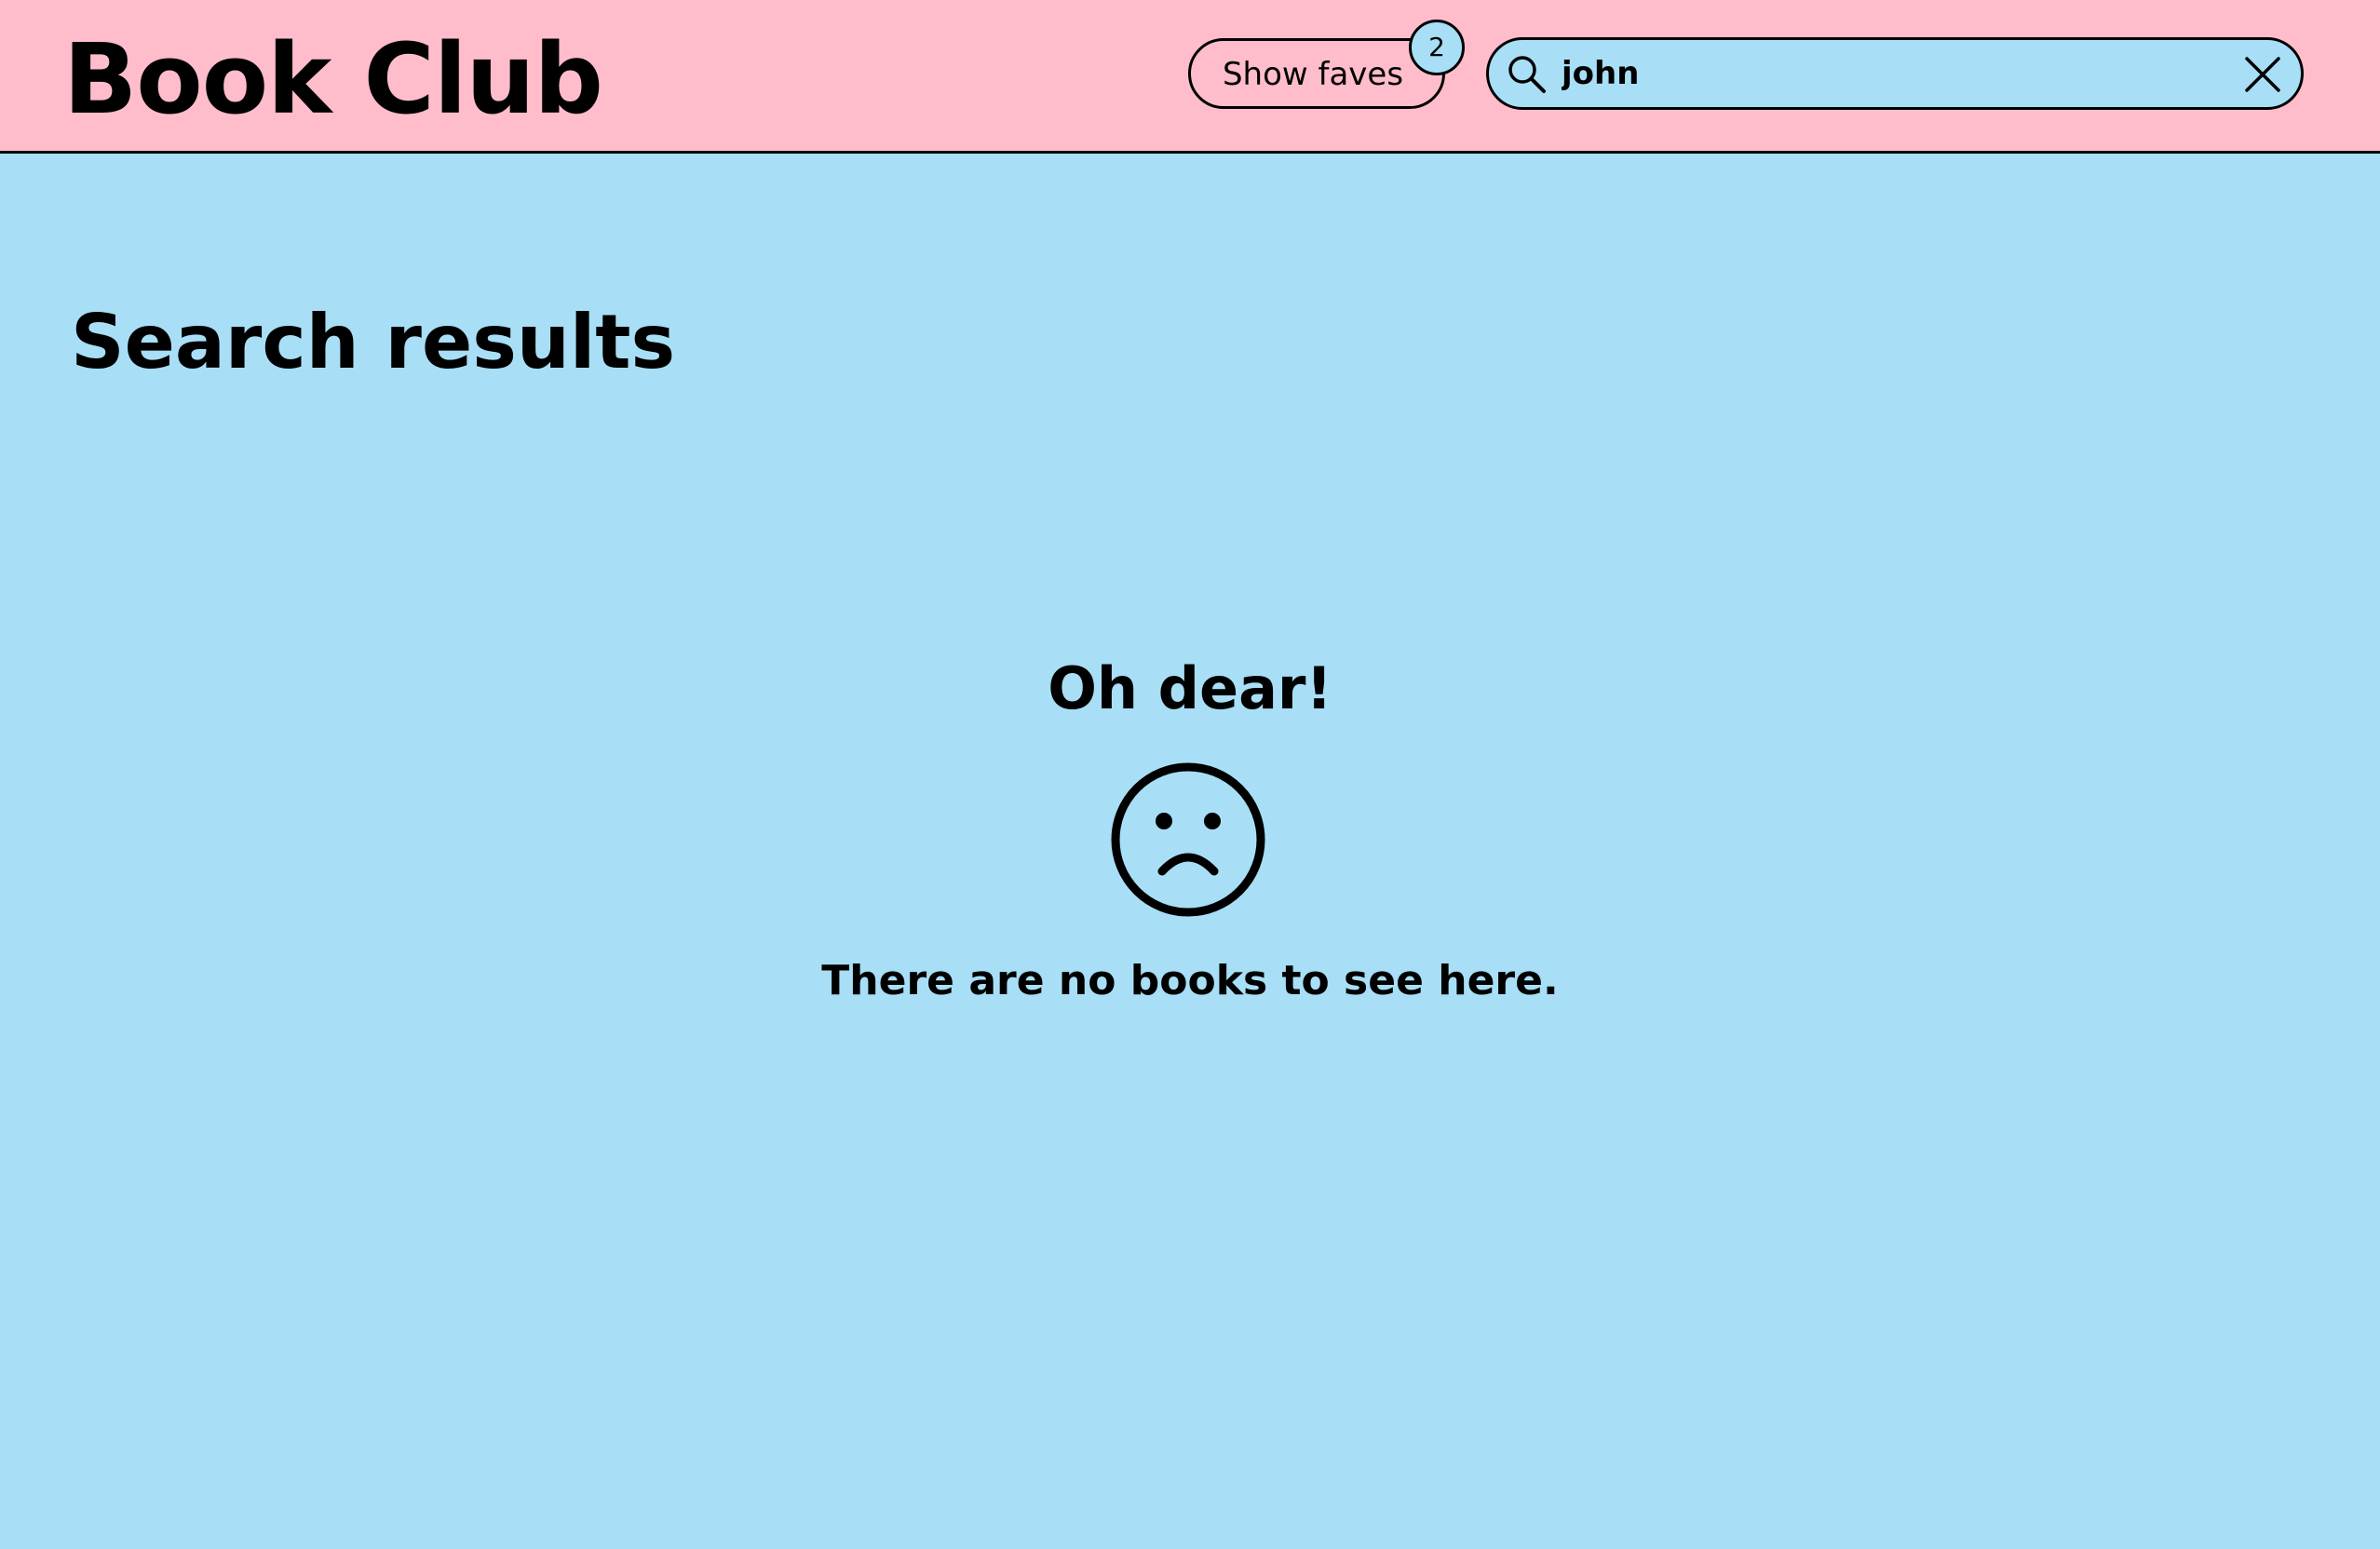 The width and height of the screenshot is (2380, 1549). What do you see at coordinates (2262, 74) in the screenshot?
I see `close-icon` at bounding box center [2262, 74].